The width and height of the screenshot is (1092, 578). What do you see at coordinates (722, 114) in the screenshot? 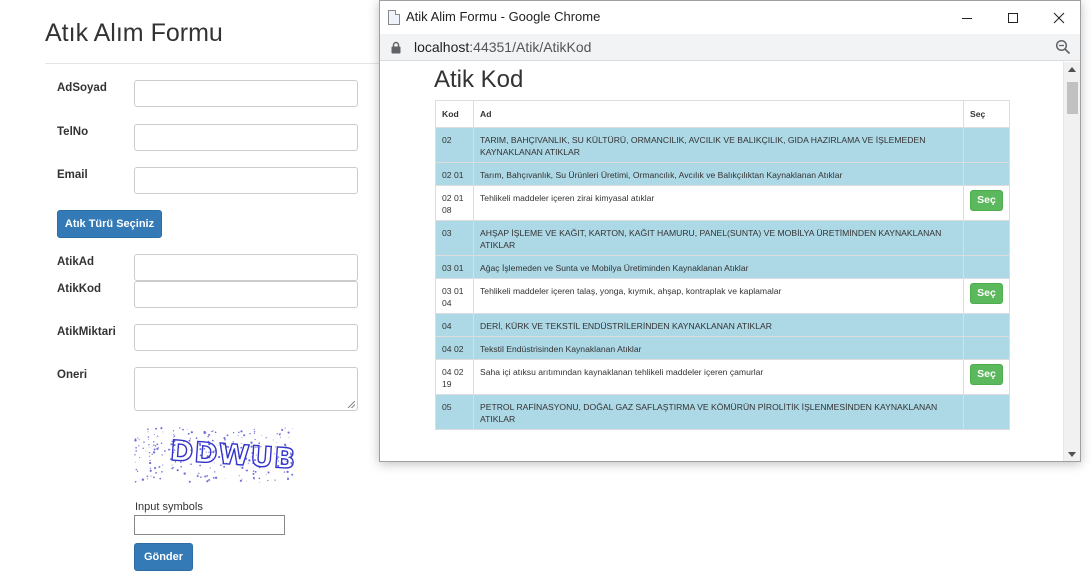
I see `table-header-row: Kod Ad Seç` at bounding box center [722, 114].